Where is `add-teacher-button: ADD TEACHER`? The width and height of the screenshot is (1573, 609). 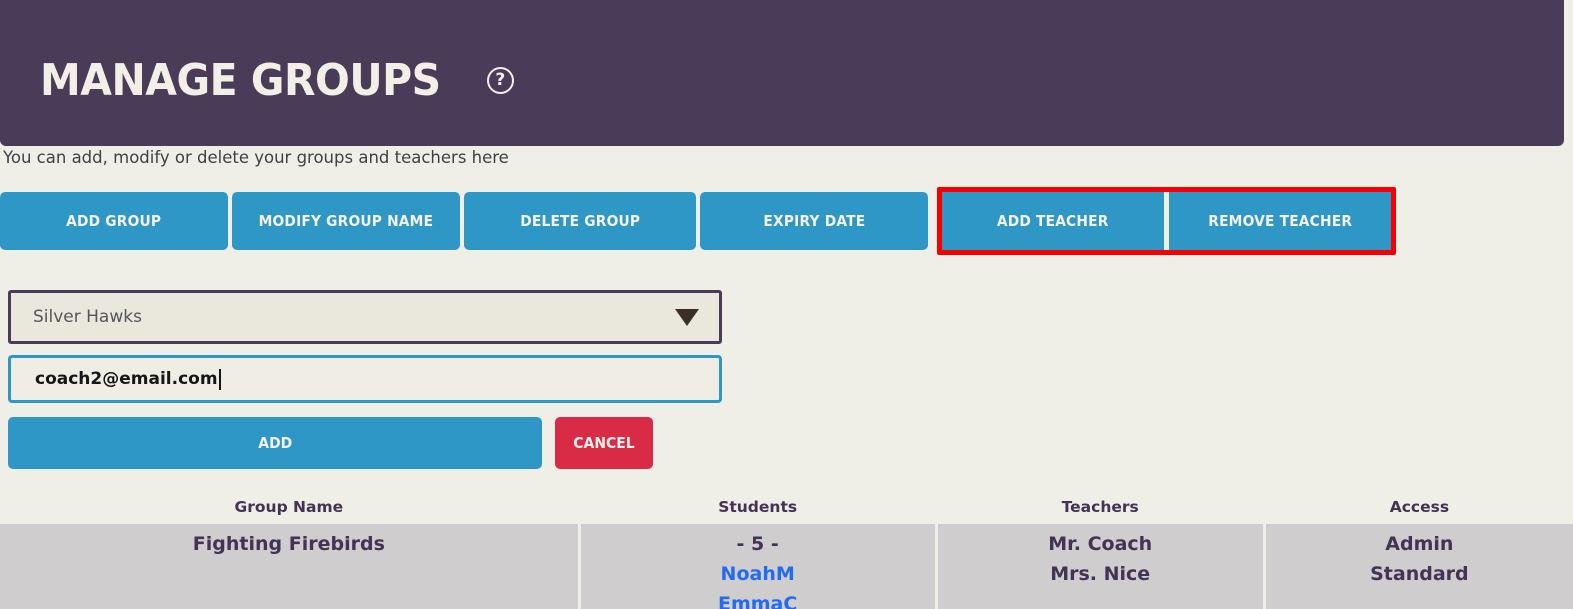
add-teacher-button: ADD TEACHER is located at coordinates (1053, 221).